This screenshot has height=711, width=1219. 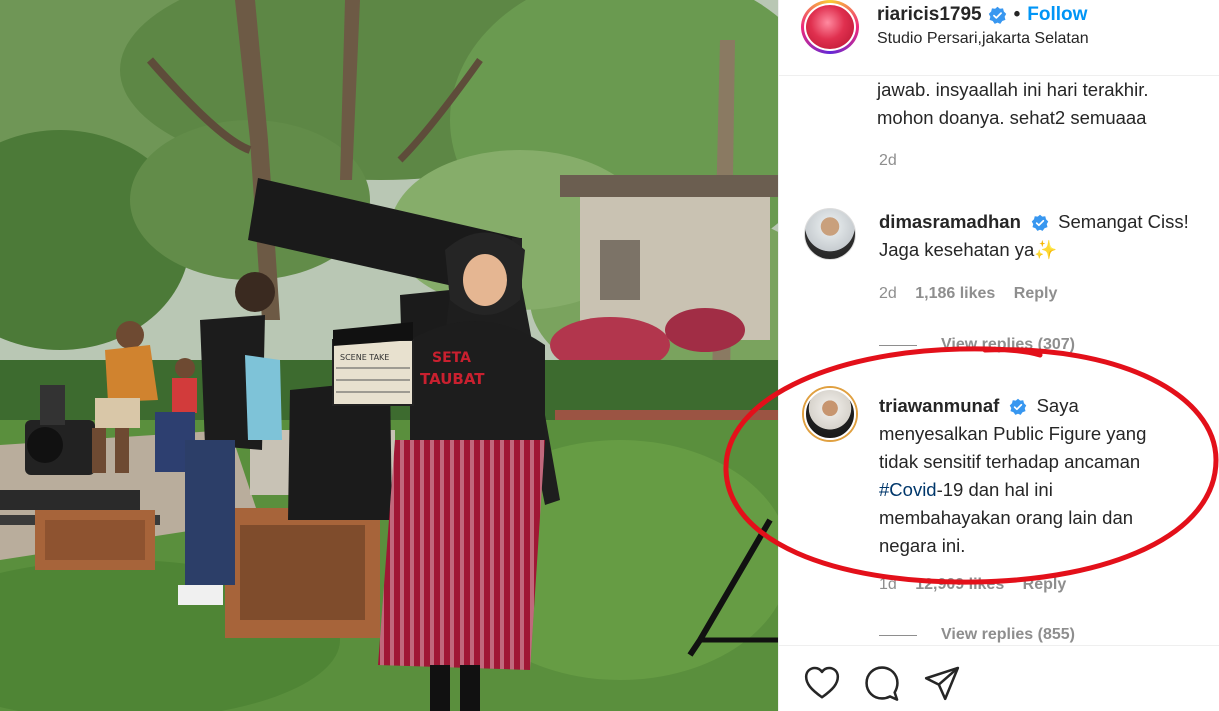 I want to click on owner-name-row: riaricis1795 • Follow, so click(x=982, y=15).